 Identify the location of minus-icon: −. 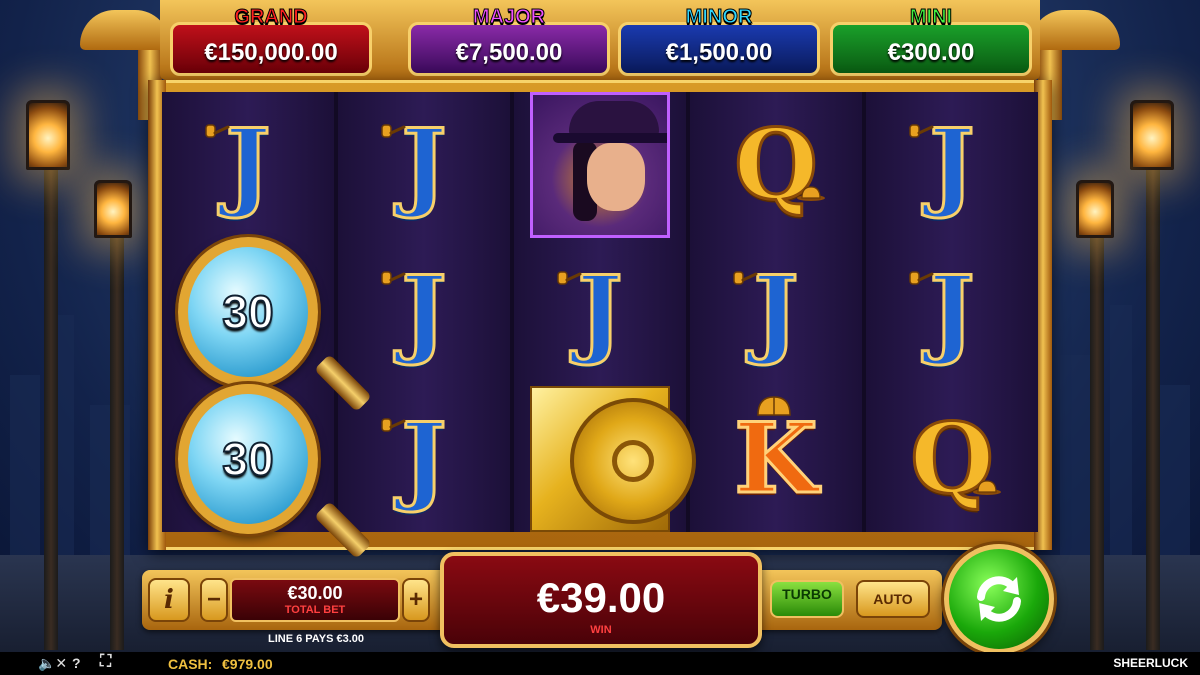
(213, 599).